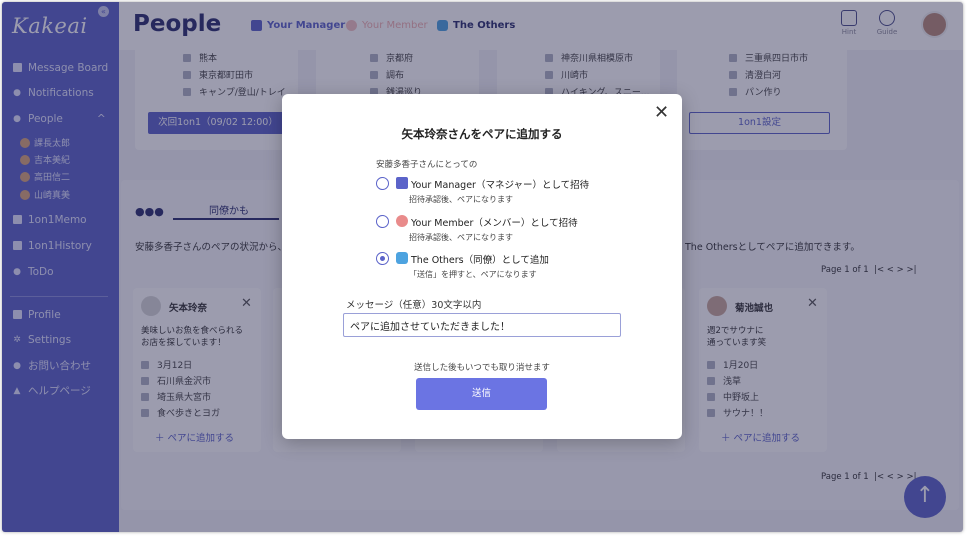  Describe the element at coordinates (402, 221) in the screenshot. I see `member-icon` at that location.